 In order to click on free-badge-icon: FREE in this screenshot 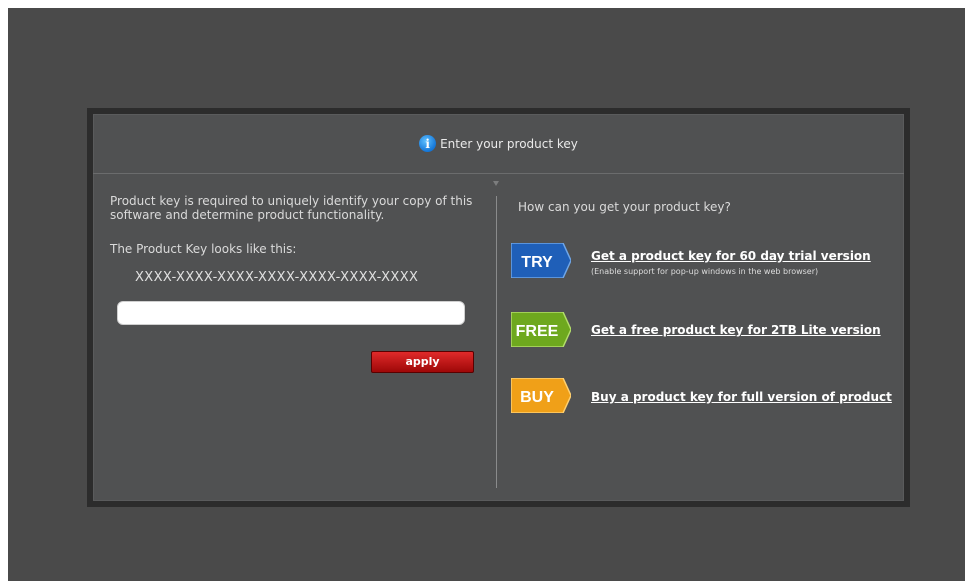, I will do `click(541, 329)`.